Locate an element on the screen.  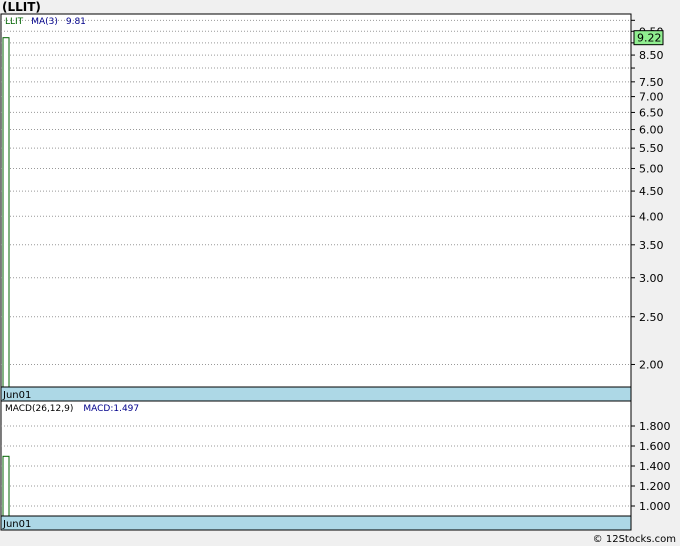
price-tick-label: 2.50 is located at coordinates (651, 317).